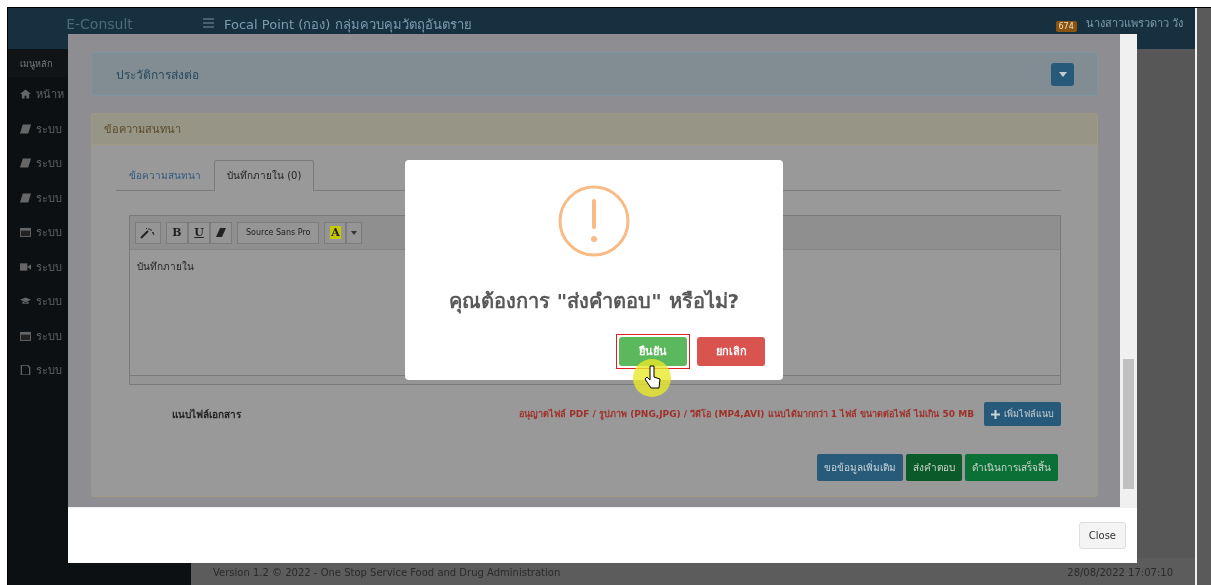  What do you see at coordinates (348, 25) in the screenshot?
I see `page-title: Focal Point (กอง) กลุ่มควบคุมวัตถุอันตราย` at bounding box center [348, 25].